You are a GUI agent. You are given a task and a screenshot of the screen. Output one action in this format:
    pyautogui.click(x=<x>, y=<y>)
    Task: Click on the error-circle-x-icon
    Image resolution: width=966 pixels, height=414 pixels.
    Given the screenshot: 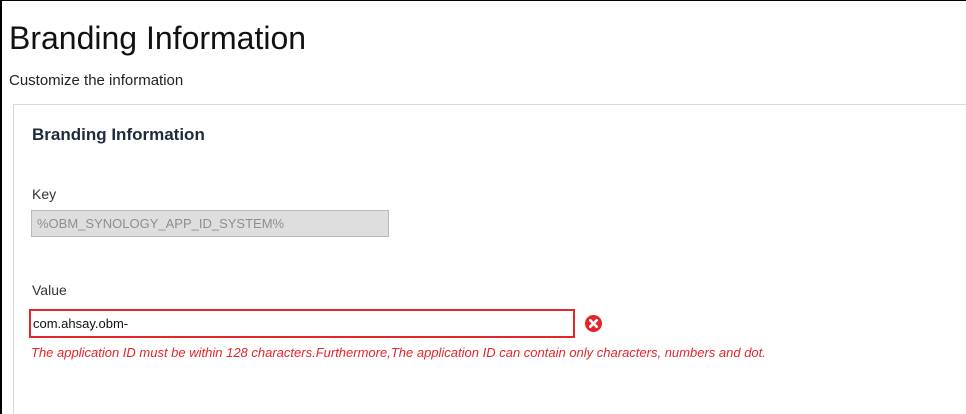 What is the action you would take?
    pyautogui.click(x=593, y=323)
    